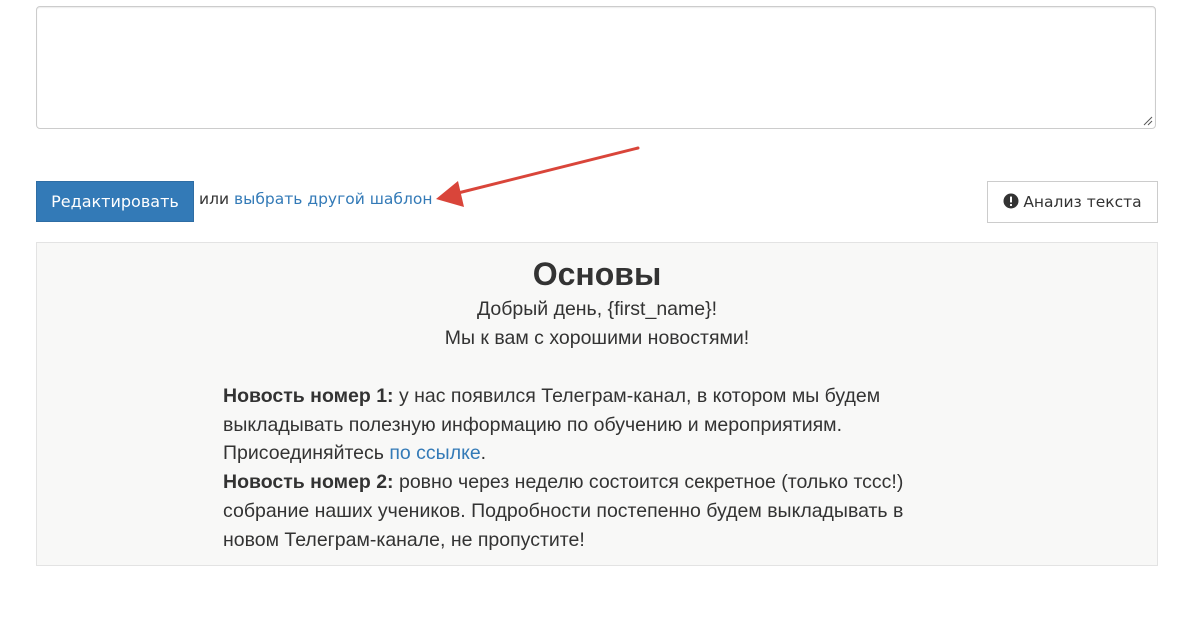  Describe the element at coordinates (308, 482) in the screenshot. I see `news-2-label: Новость номер 2:` at that location.